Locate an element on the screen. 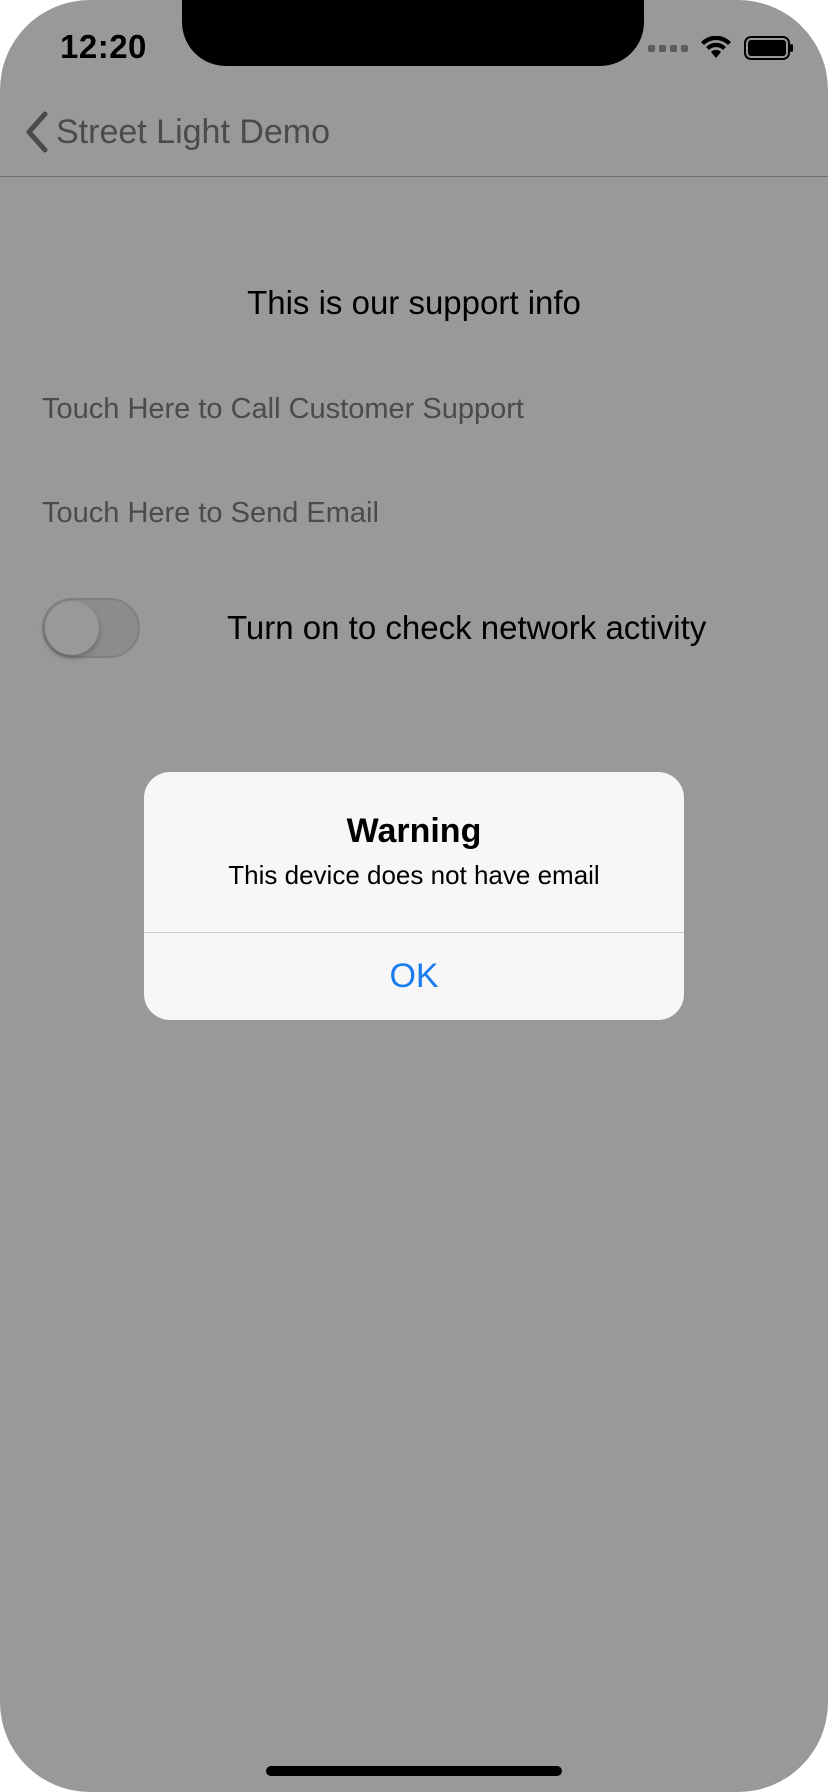 This screenshot has width=828, height=1792. alert-ok-button: OK is located at coordinates (414, 976).